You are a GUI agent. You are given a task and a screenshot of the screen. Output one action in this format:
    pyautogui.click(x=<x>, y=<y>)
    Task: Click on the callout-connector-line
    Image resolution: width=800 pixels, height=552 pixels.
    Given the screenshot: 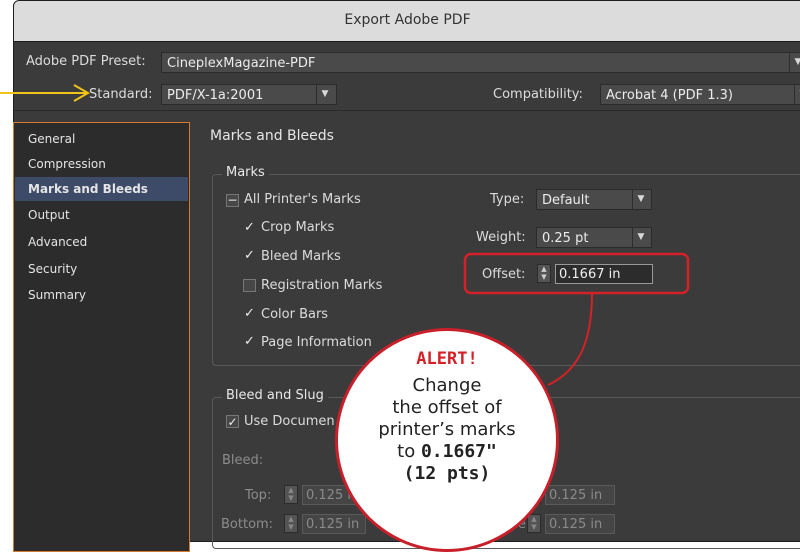 What is the action you would take?
    pyautogui.click(x=570, y=339)
    